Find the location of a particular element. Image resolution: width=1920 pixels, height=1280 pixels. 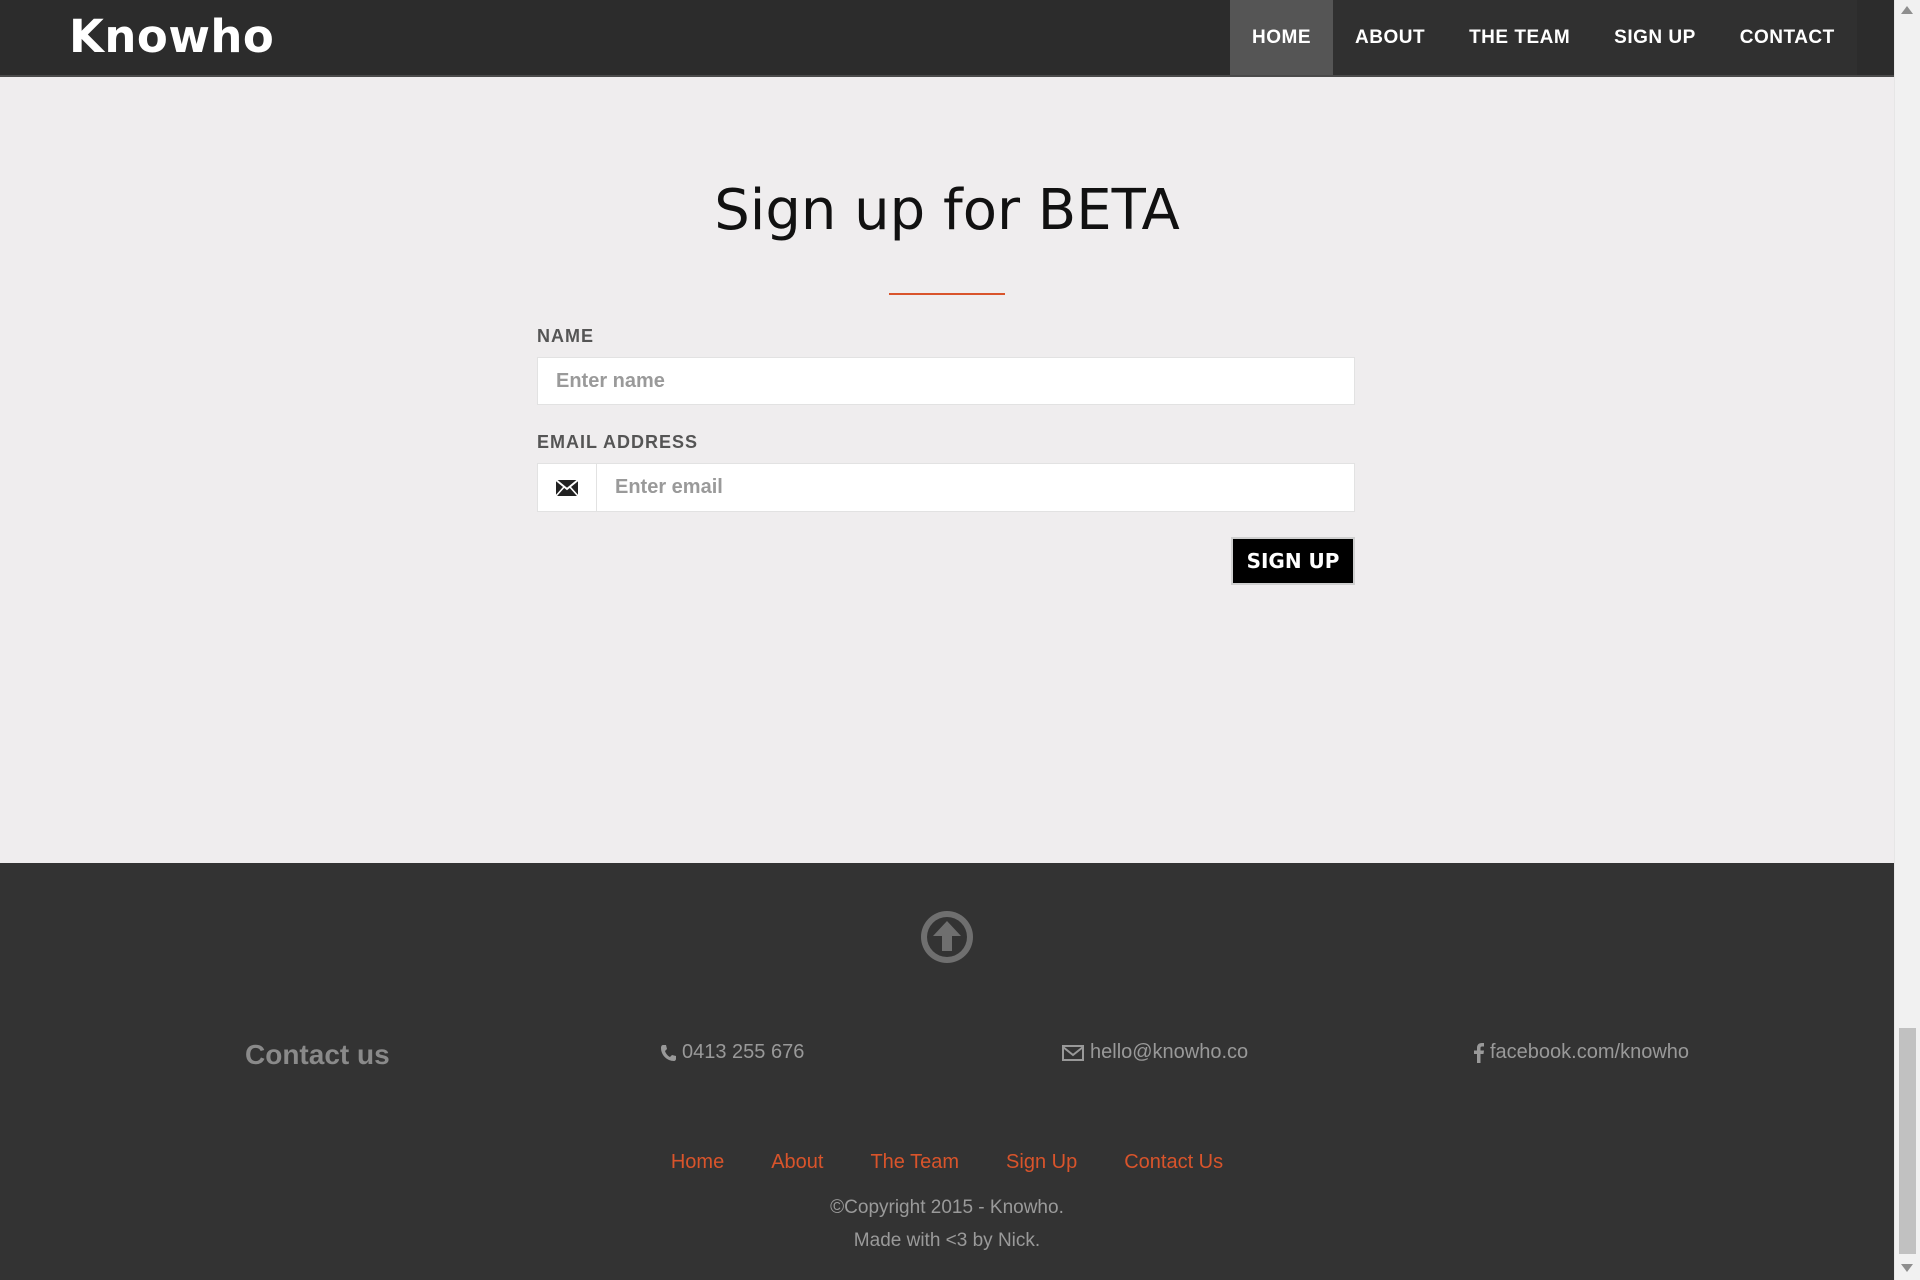

scroll-up-arrow-icon is located at coordinates (1907, 10).